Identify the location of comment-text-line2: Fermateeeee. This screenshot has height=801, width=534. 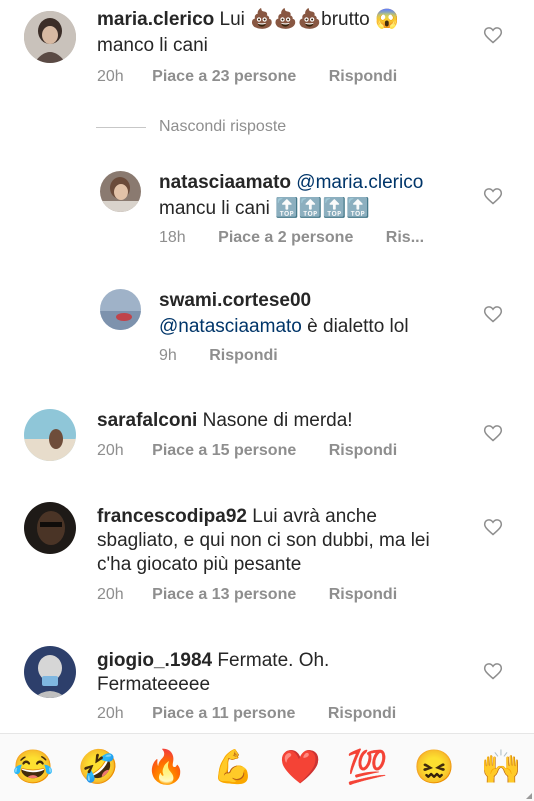
(154, 684).